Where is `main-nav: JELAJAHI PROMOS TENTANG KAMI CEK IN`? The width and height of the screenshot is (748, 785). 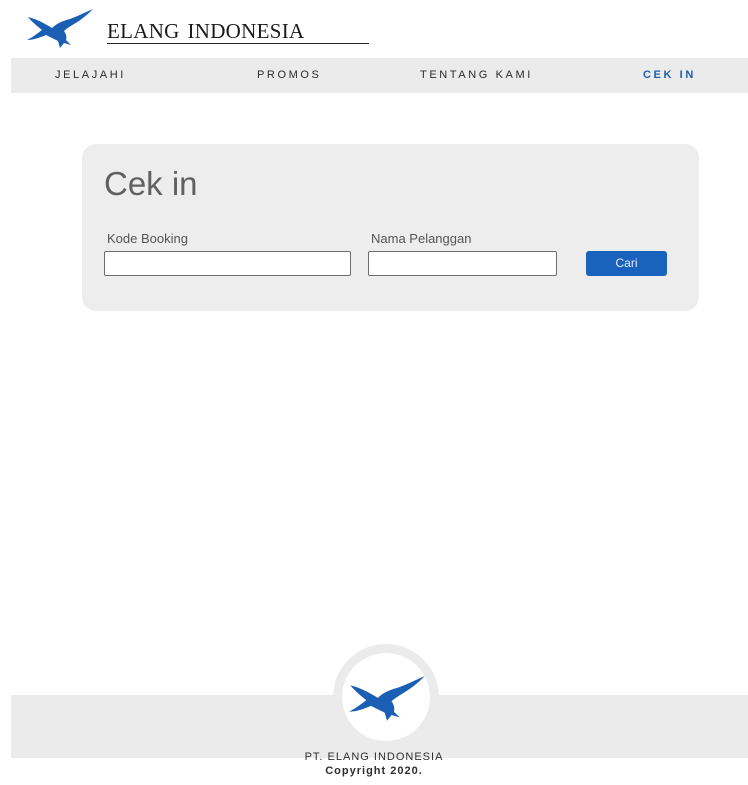 main-nav: JELAJAHI PROMOS TENTANG KAMI CEK IN is located at coordinates (379, 75).